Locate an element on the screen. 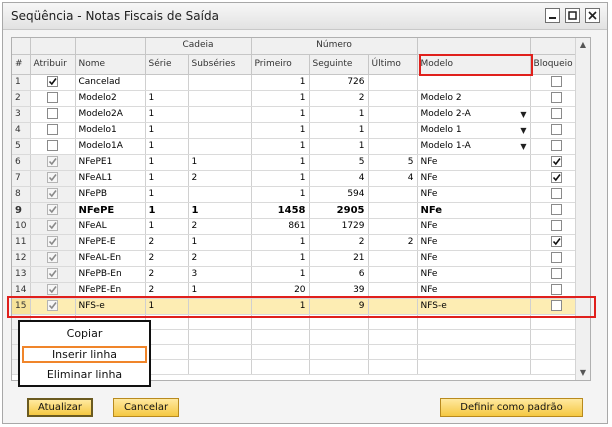  column-header-subseries: Subséries is located at coordinates (220, 64).